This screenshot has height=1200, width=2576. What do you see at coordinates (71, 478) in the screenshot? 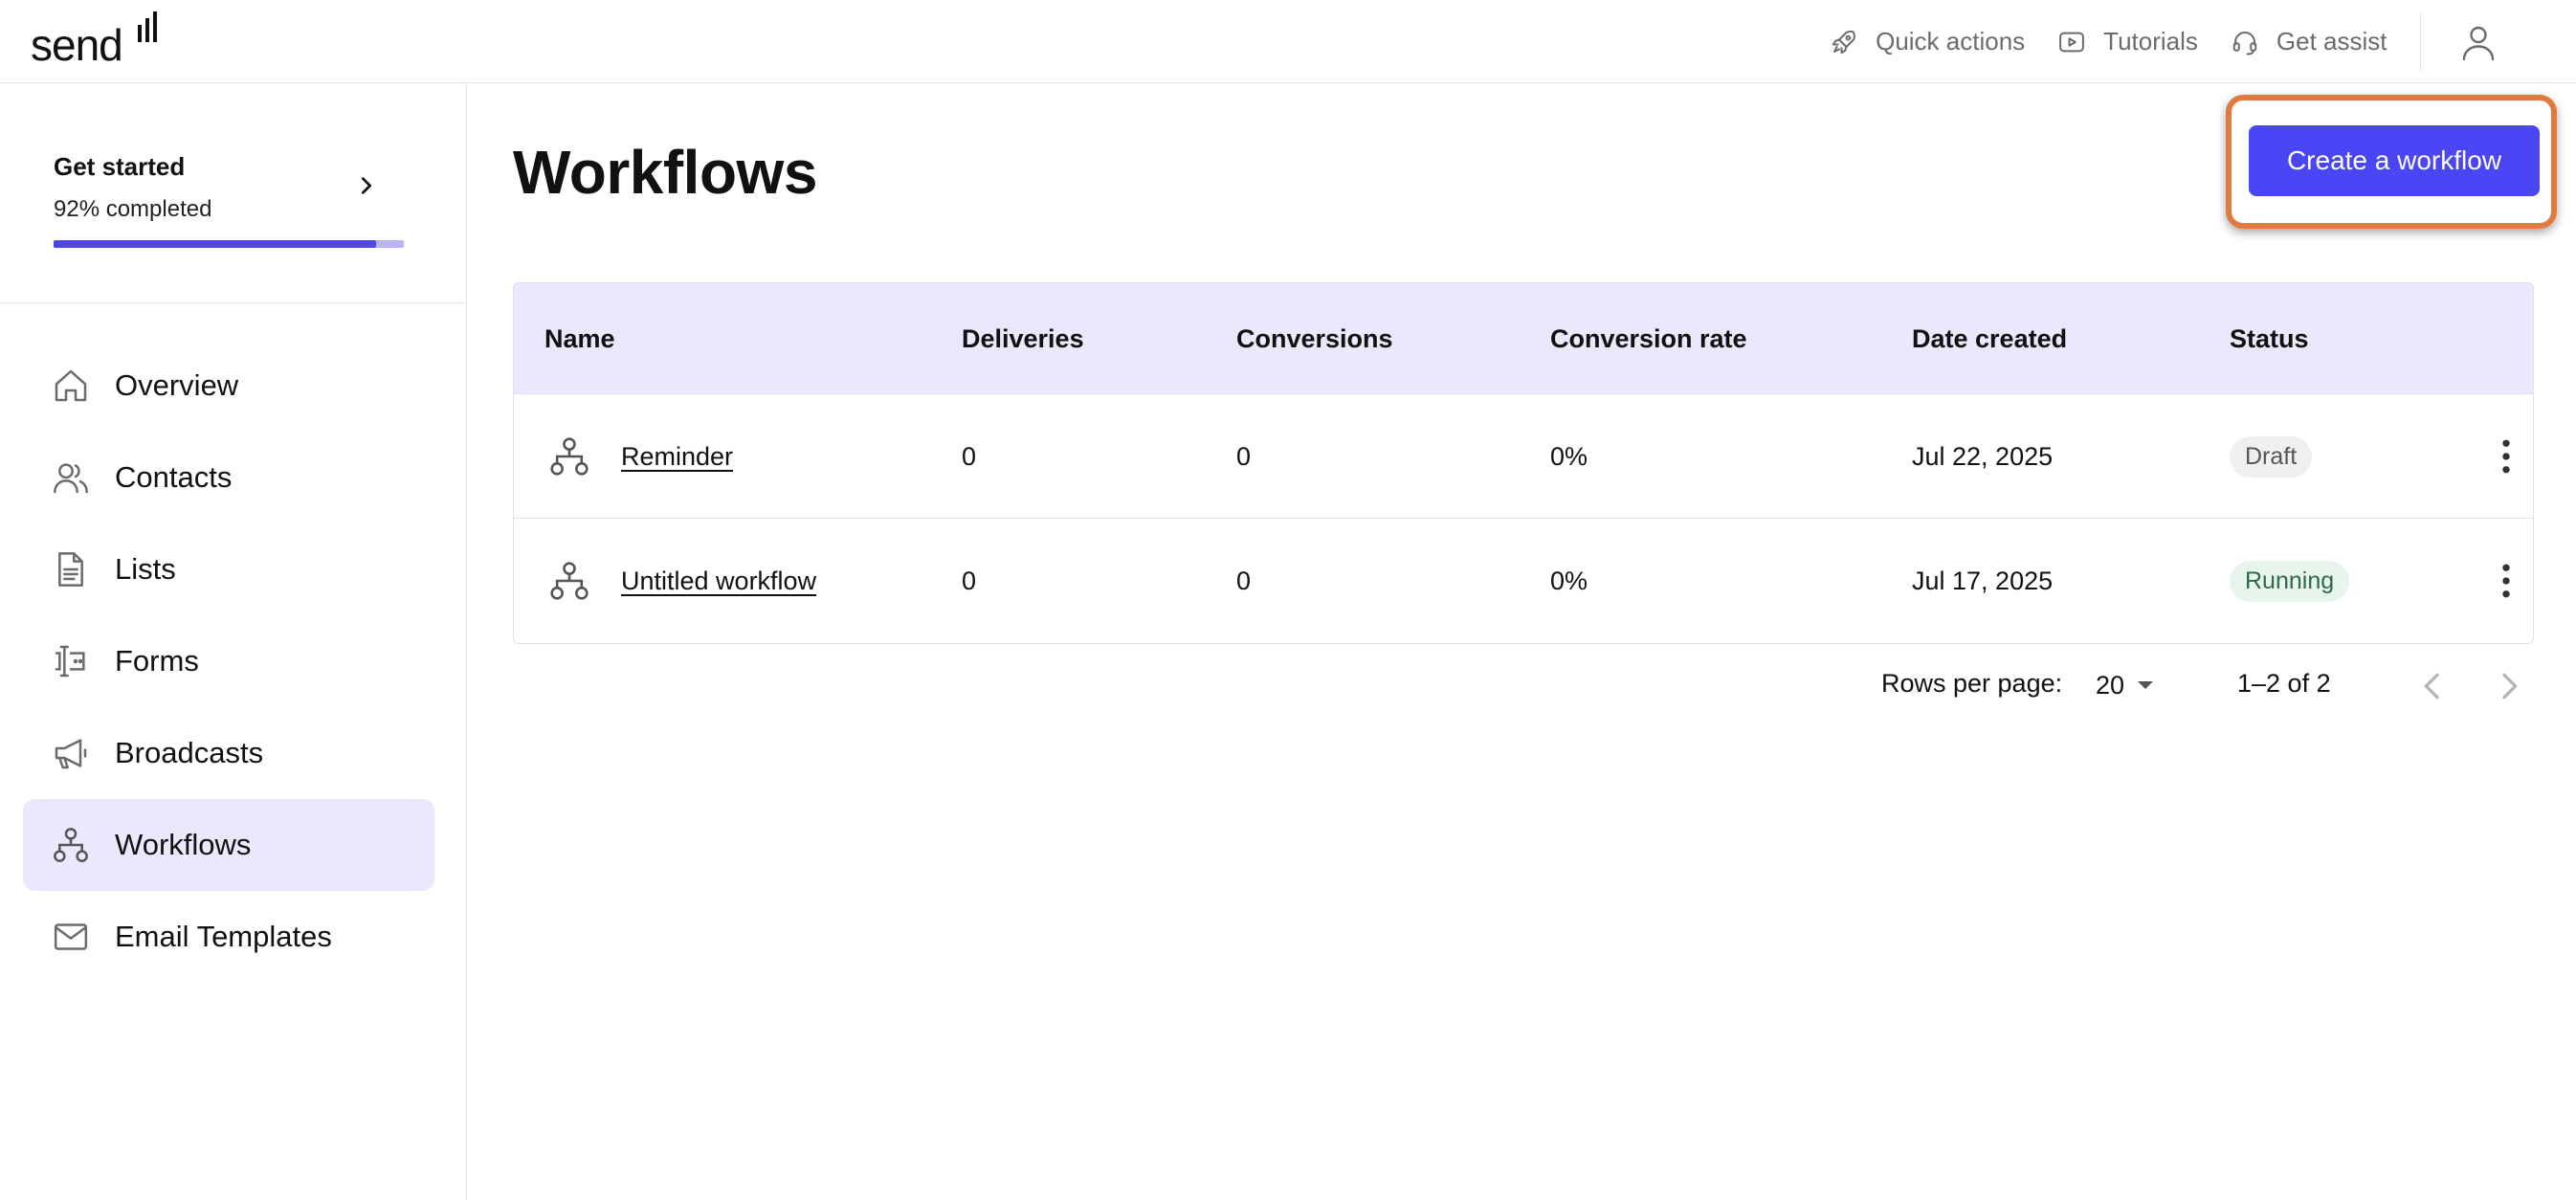
I see `users-icon` at bounding box center [71, 478].